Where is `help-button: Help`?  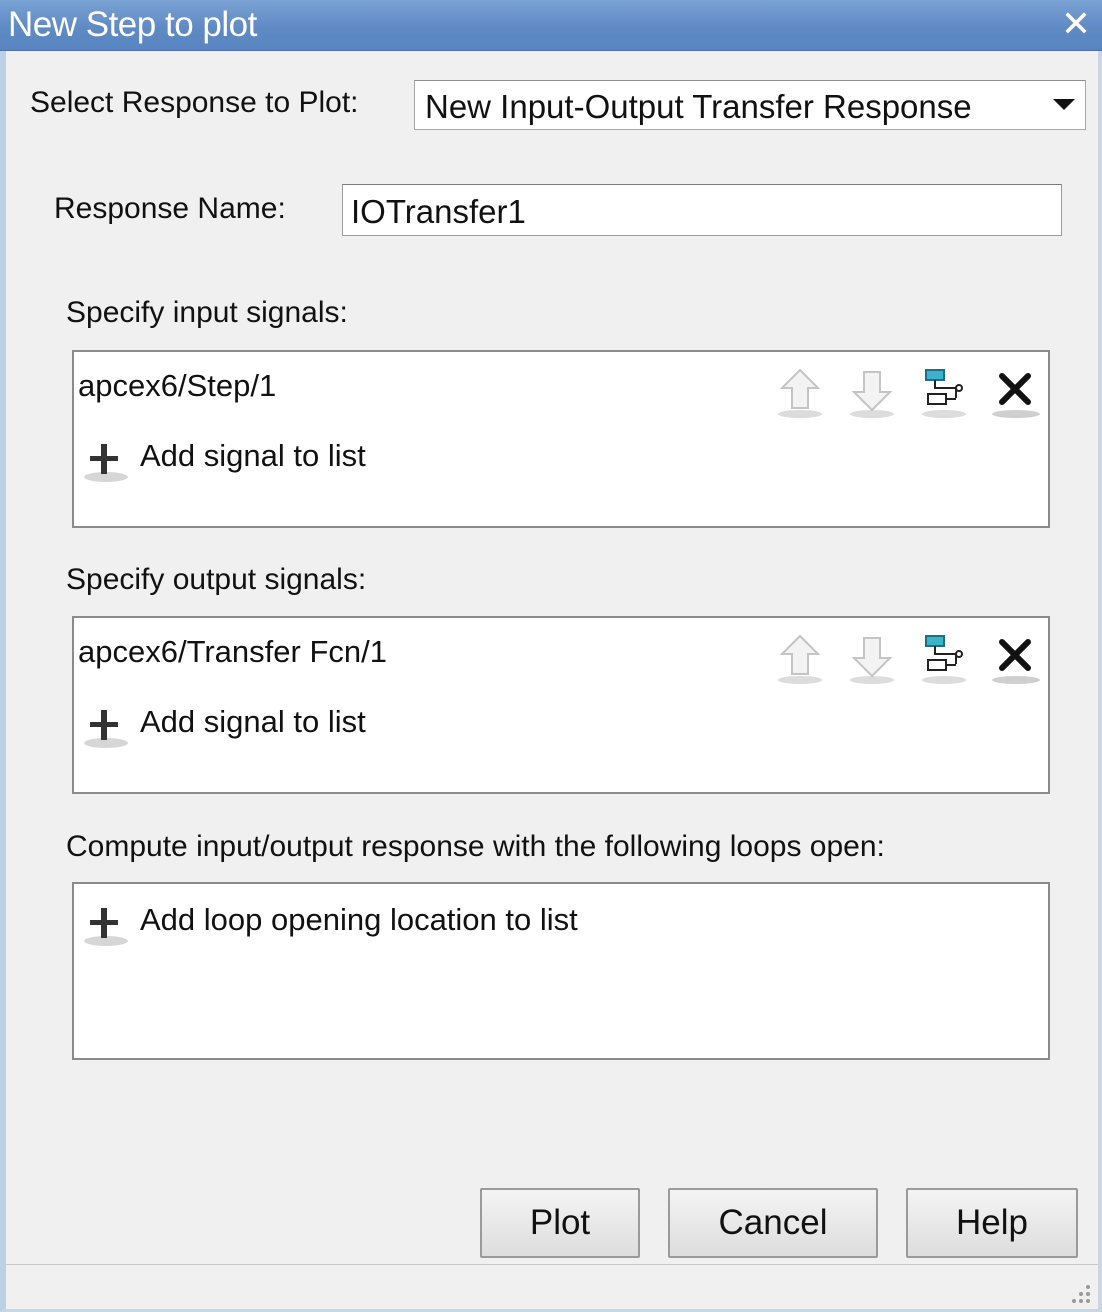 help-button: Help is located at coordinates (992, 1223).